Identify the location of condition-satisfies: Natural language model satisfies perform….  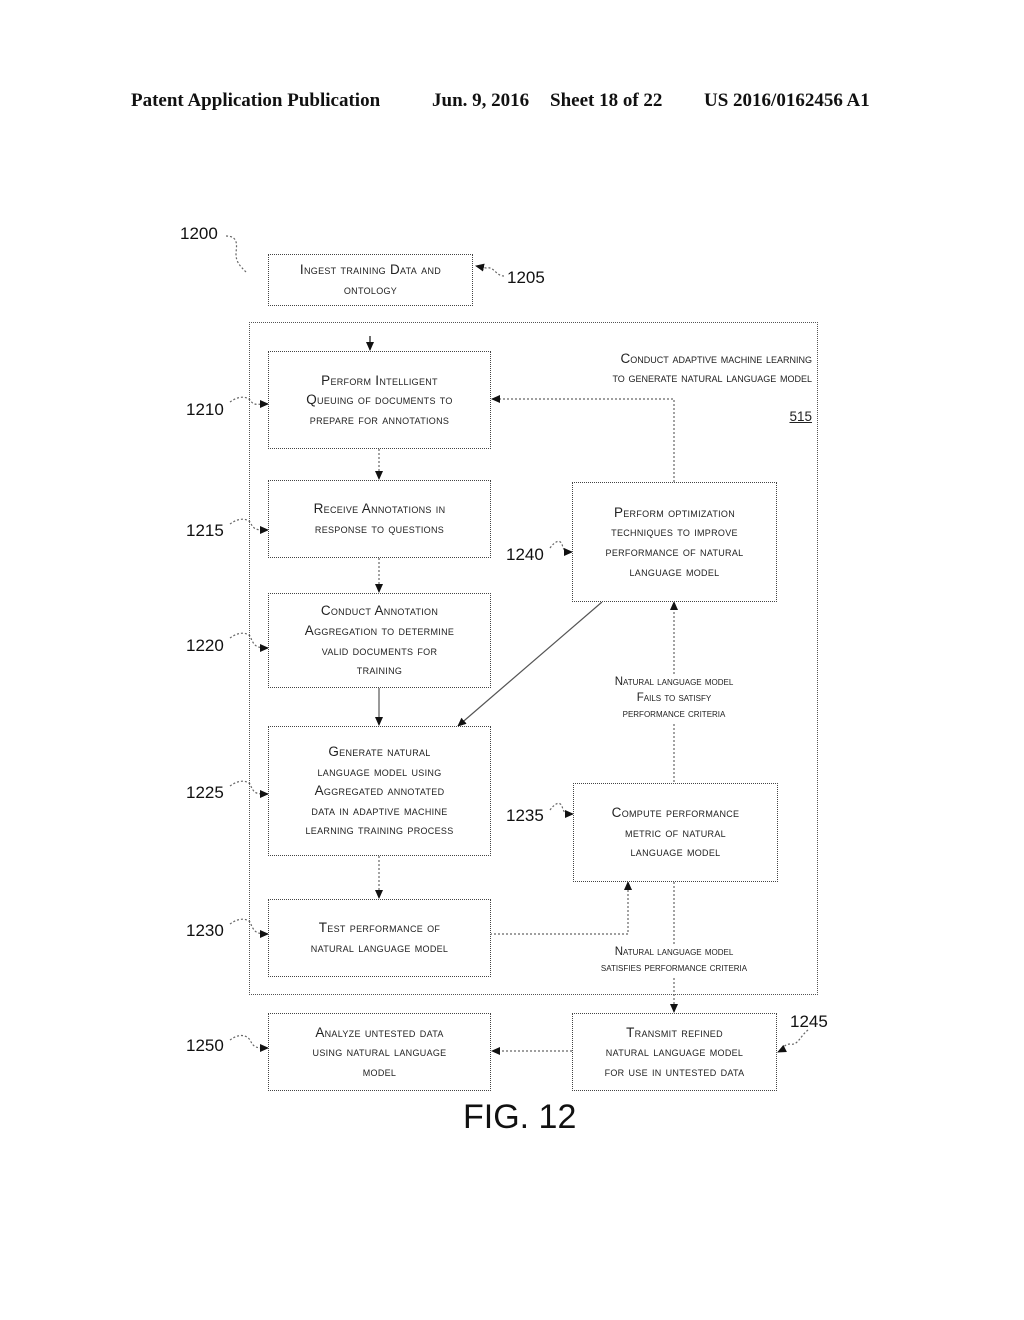
(674, 960).